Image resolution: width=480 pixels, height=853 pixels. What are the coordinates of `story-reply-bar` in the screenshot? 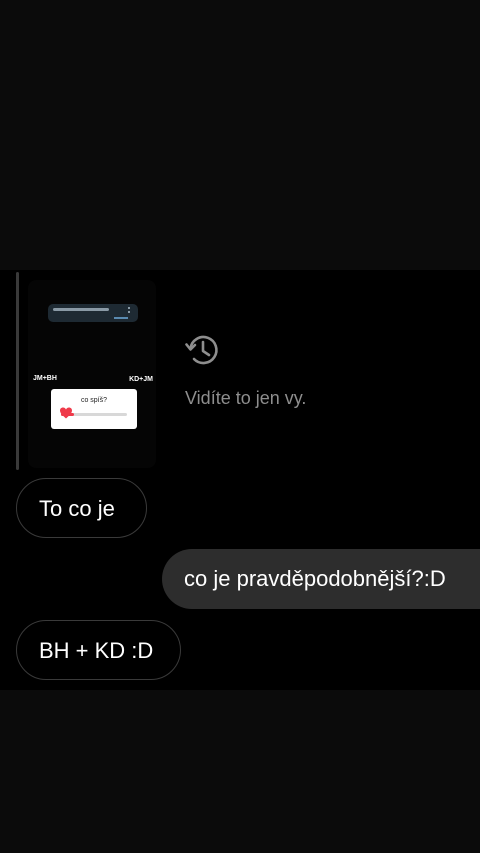 It's located at (17, 371).